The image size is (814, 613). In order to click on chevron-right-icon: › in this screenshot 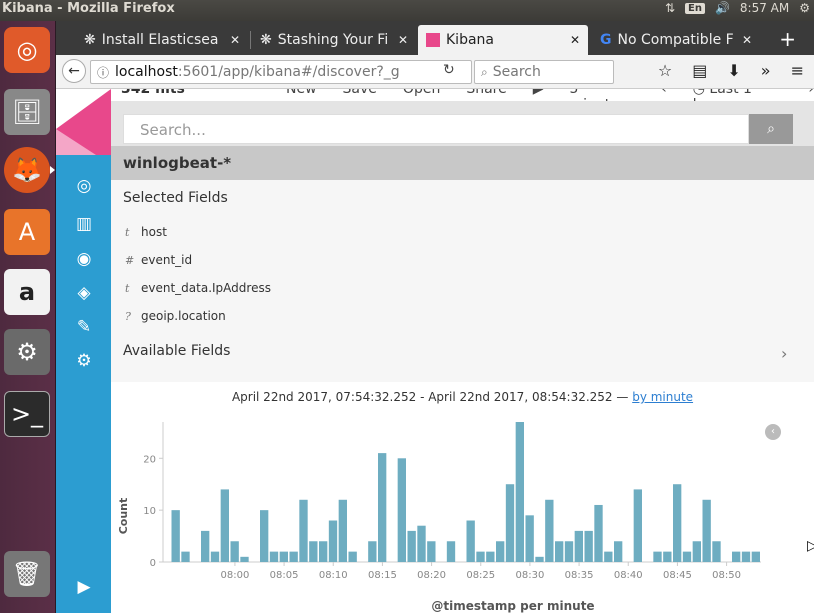, I will do `click(784, 353)`.